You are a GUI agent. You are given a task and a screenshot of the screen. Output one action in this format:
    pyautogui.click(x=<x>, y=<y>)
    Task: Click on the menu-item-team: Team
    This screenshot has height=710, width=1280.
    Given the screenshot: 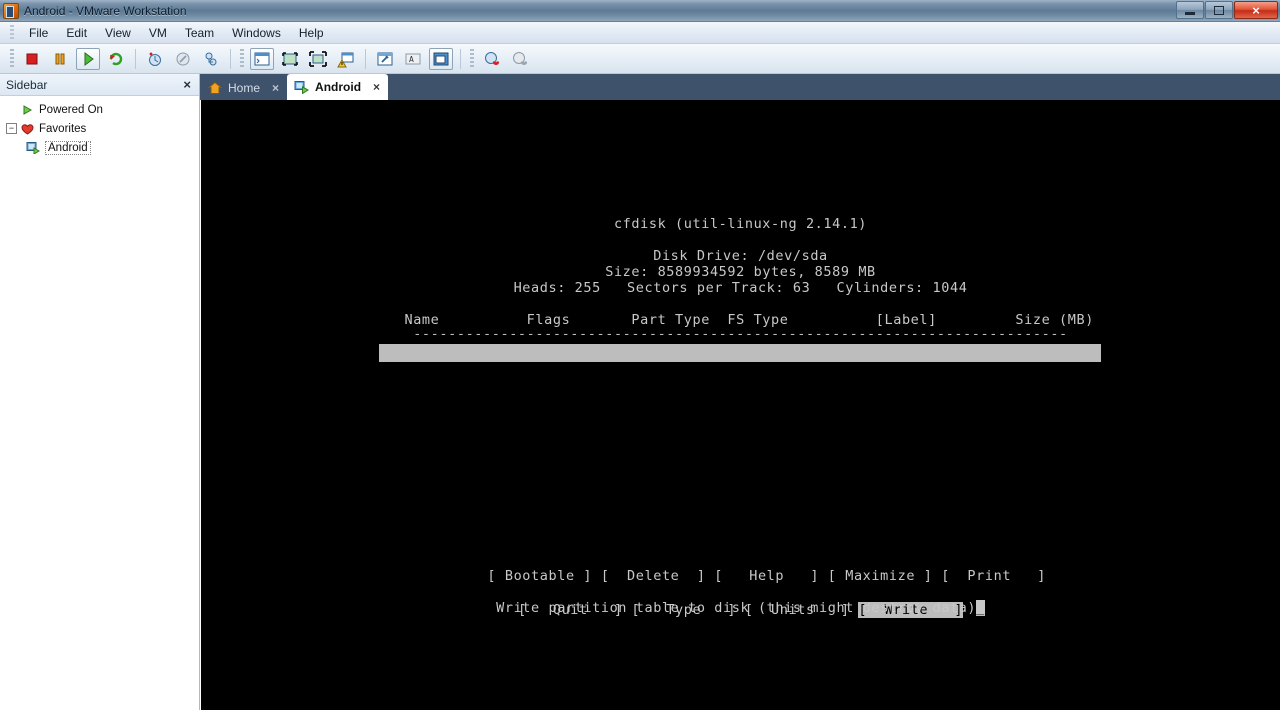 What is the action you would take?
    pyautogui.click(x=199, y=33)
    